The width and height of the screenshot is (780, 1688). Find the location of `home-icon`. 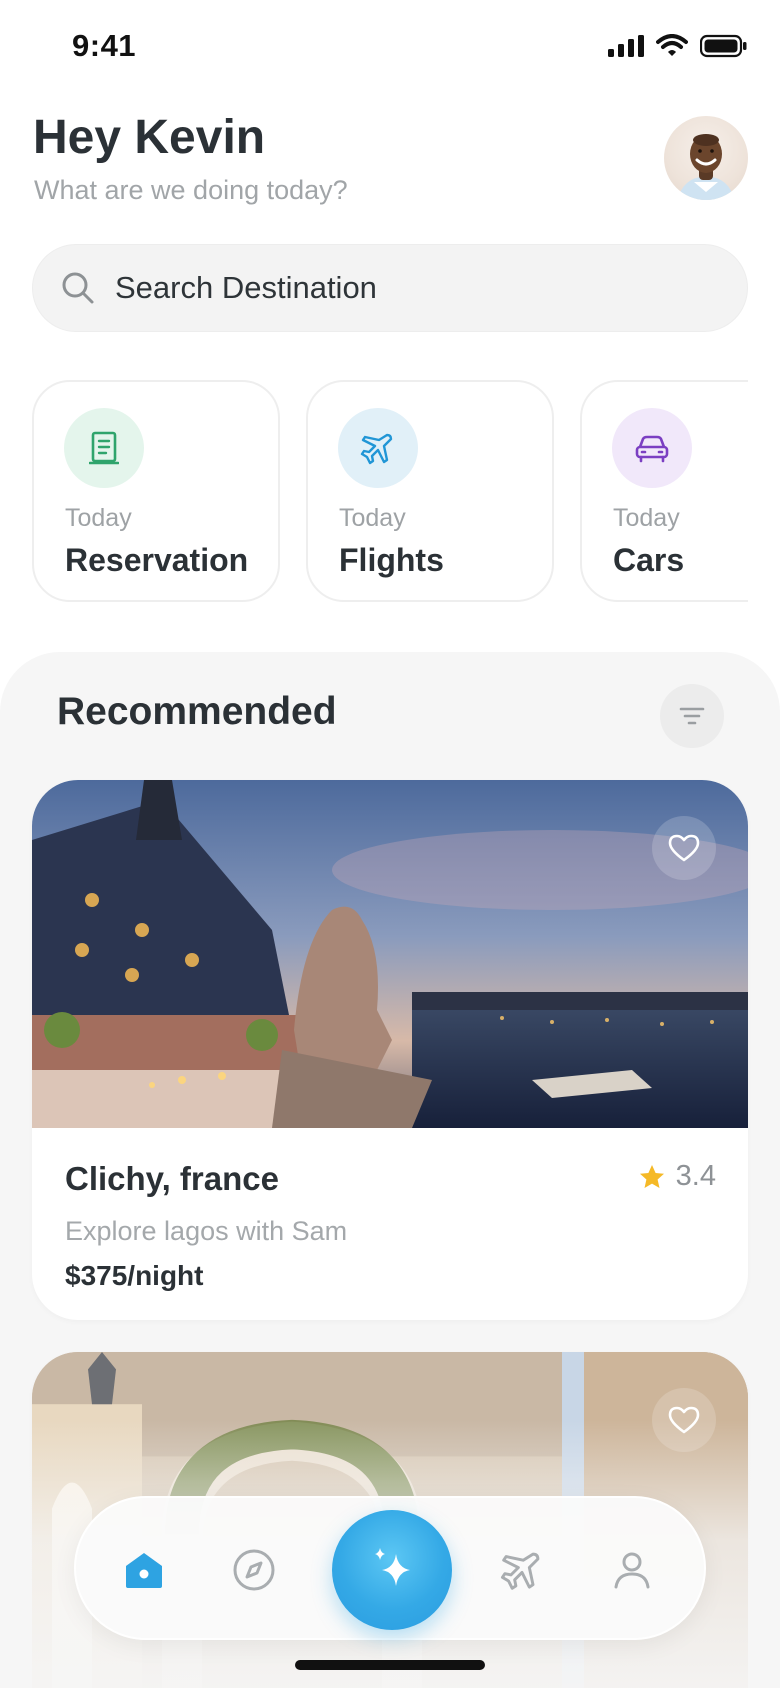

home-icon is located at coordinates (144, 1570).